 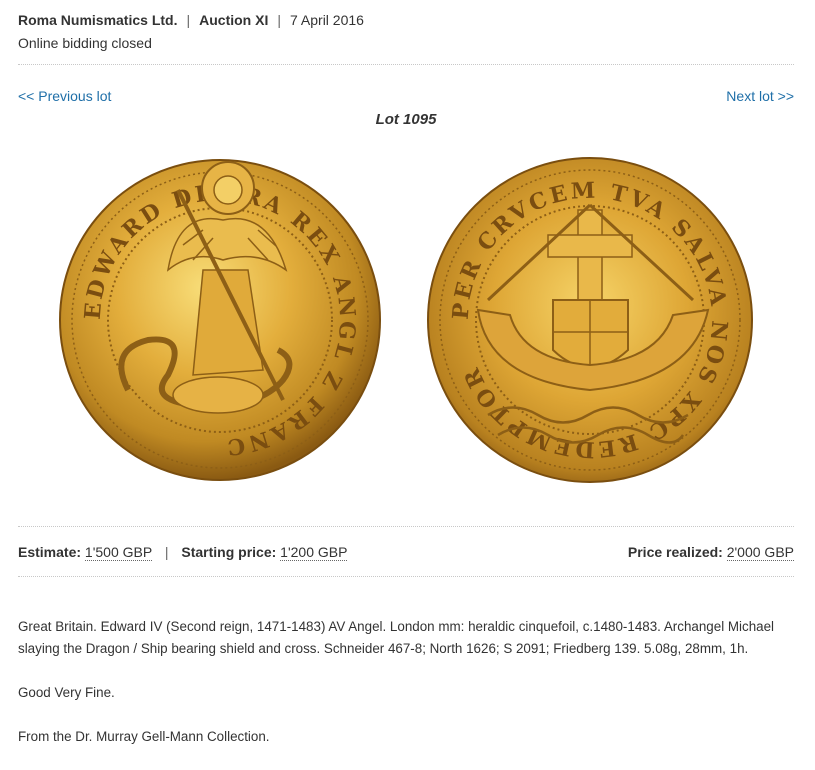 I want to click on price-realized-value: 2'000 GBP, so click(x=760, y=552).